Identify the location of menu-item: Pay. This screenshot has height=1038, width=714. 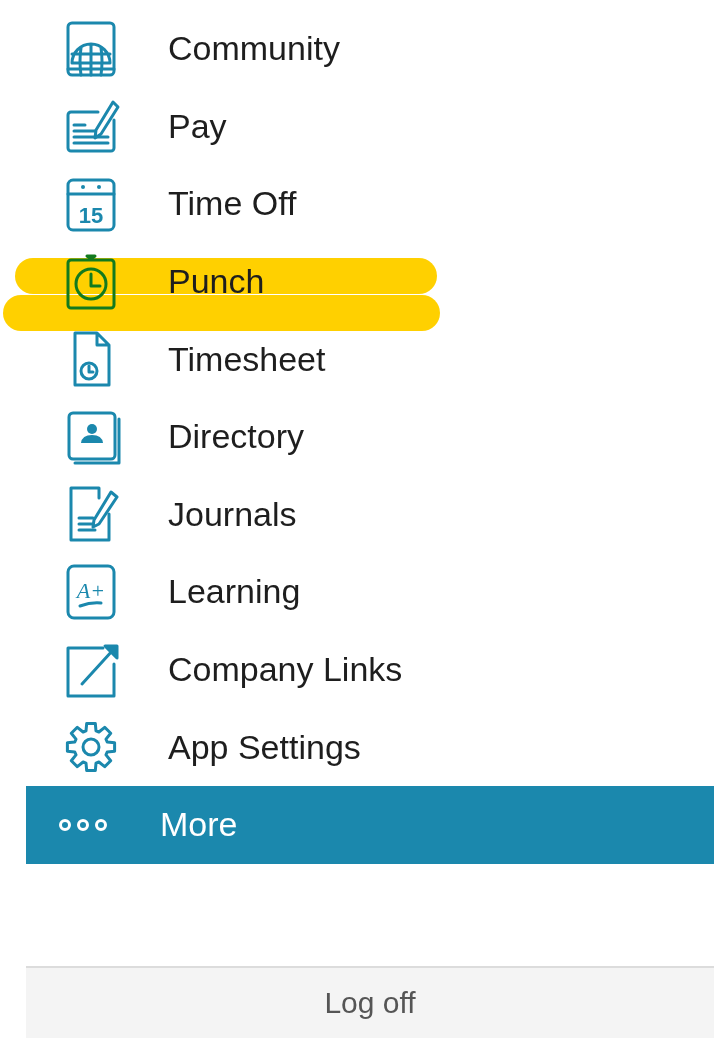
(197, 126).